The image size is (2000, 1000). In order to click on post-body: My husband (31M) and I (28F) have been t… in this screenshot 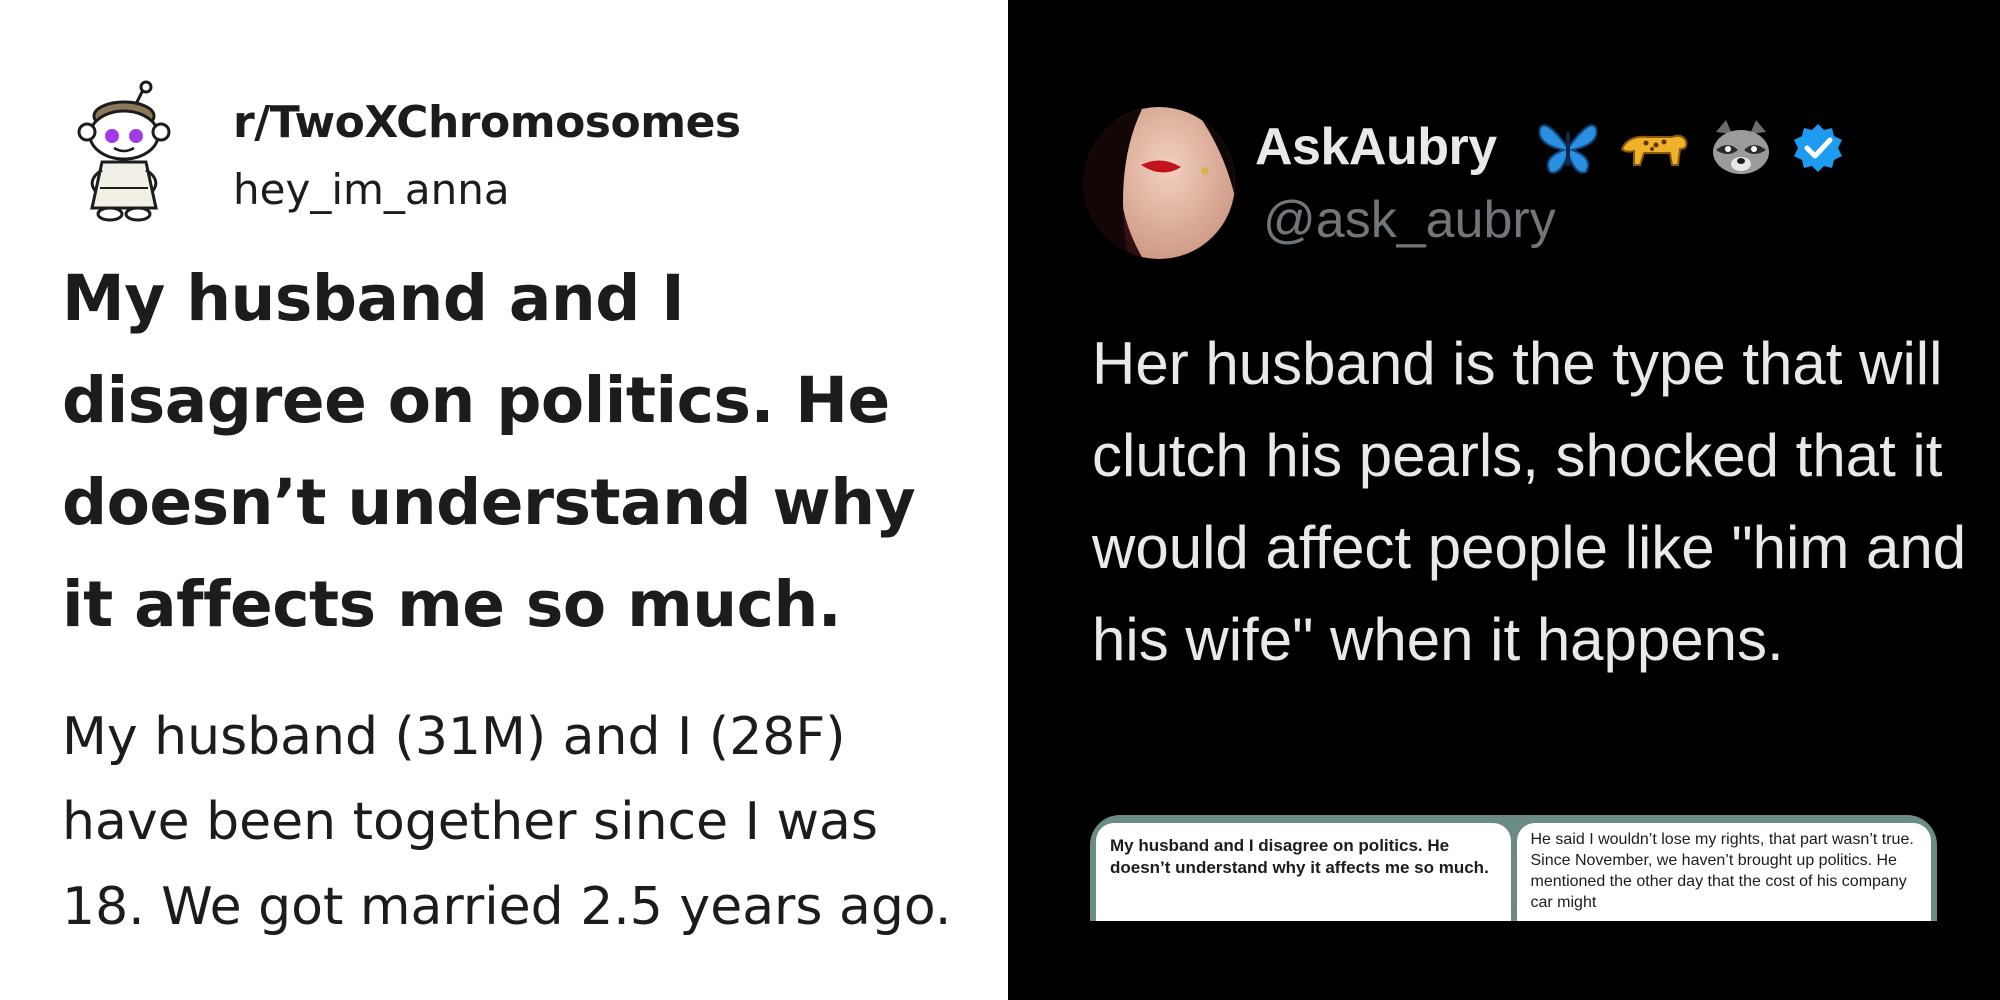, I will do `click(507, 822)`.